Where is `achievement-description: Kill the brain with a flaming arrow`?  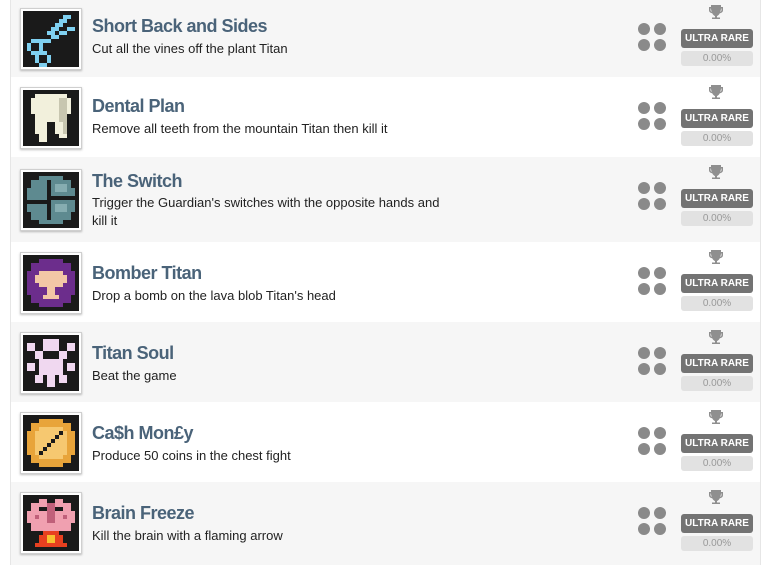 achievement-description: Kill the brain with a flaming arrow is located at coordinates (187, 535).